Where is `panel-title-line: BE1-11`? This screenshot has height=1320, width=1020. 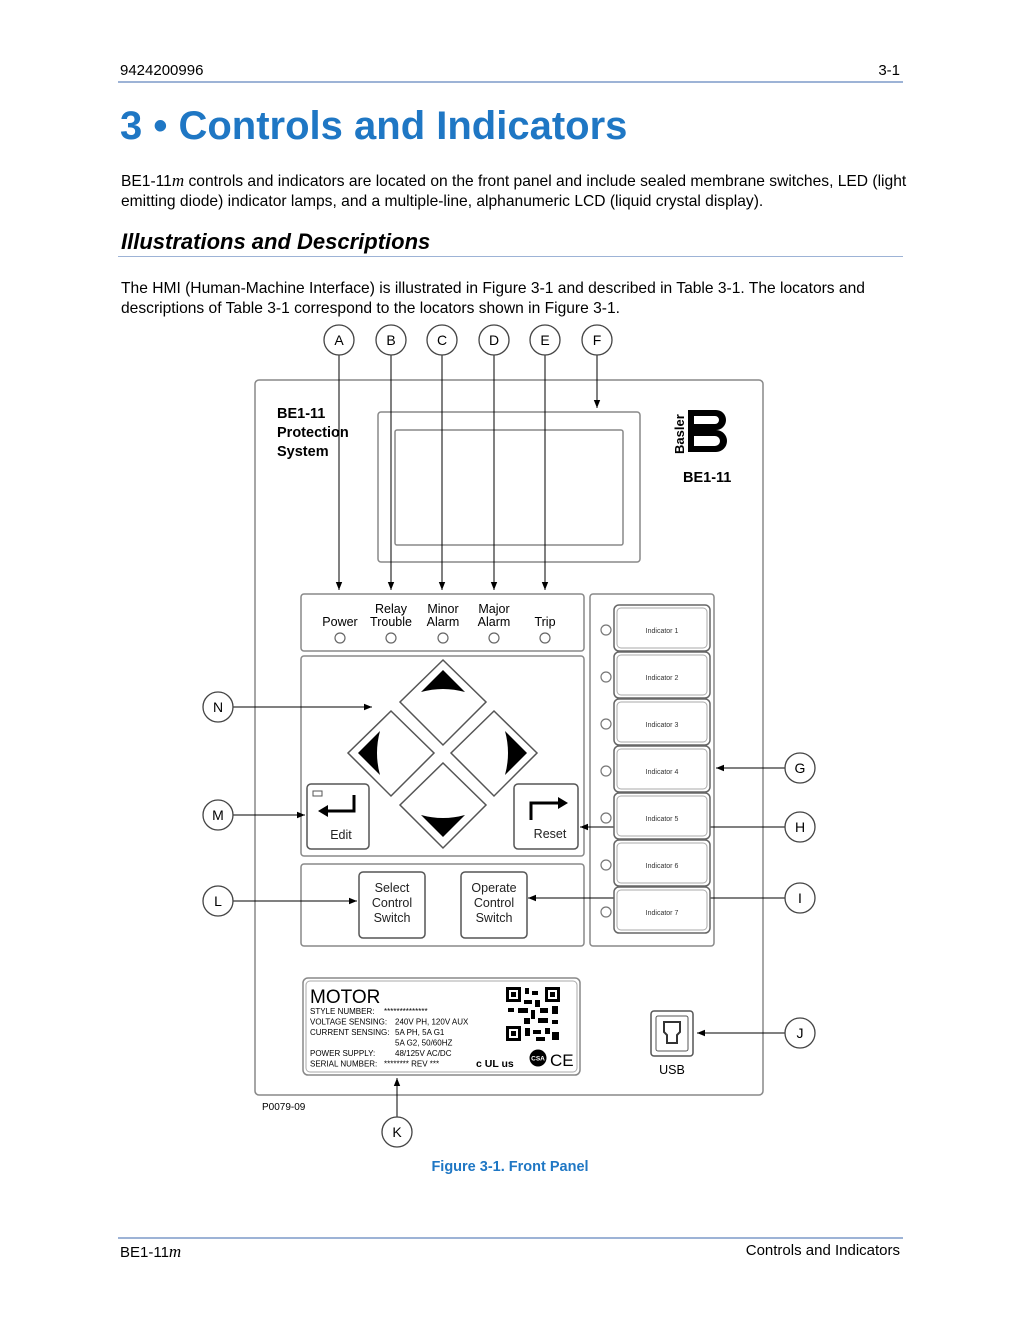
panel-title-line: BE1-11 is located at coordinates (301, 414).